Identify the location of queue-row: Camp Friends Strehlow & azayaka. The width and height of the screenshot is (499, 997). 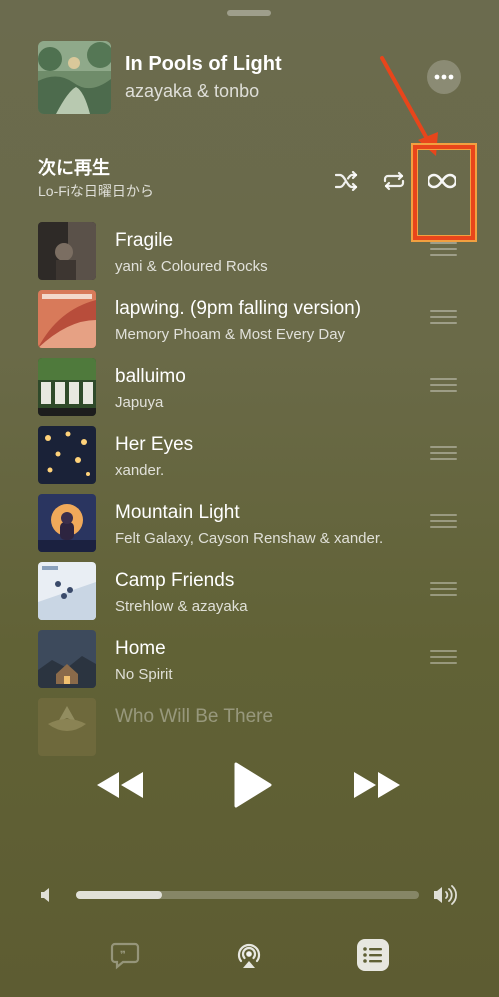
(249, 589).